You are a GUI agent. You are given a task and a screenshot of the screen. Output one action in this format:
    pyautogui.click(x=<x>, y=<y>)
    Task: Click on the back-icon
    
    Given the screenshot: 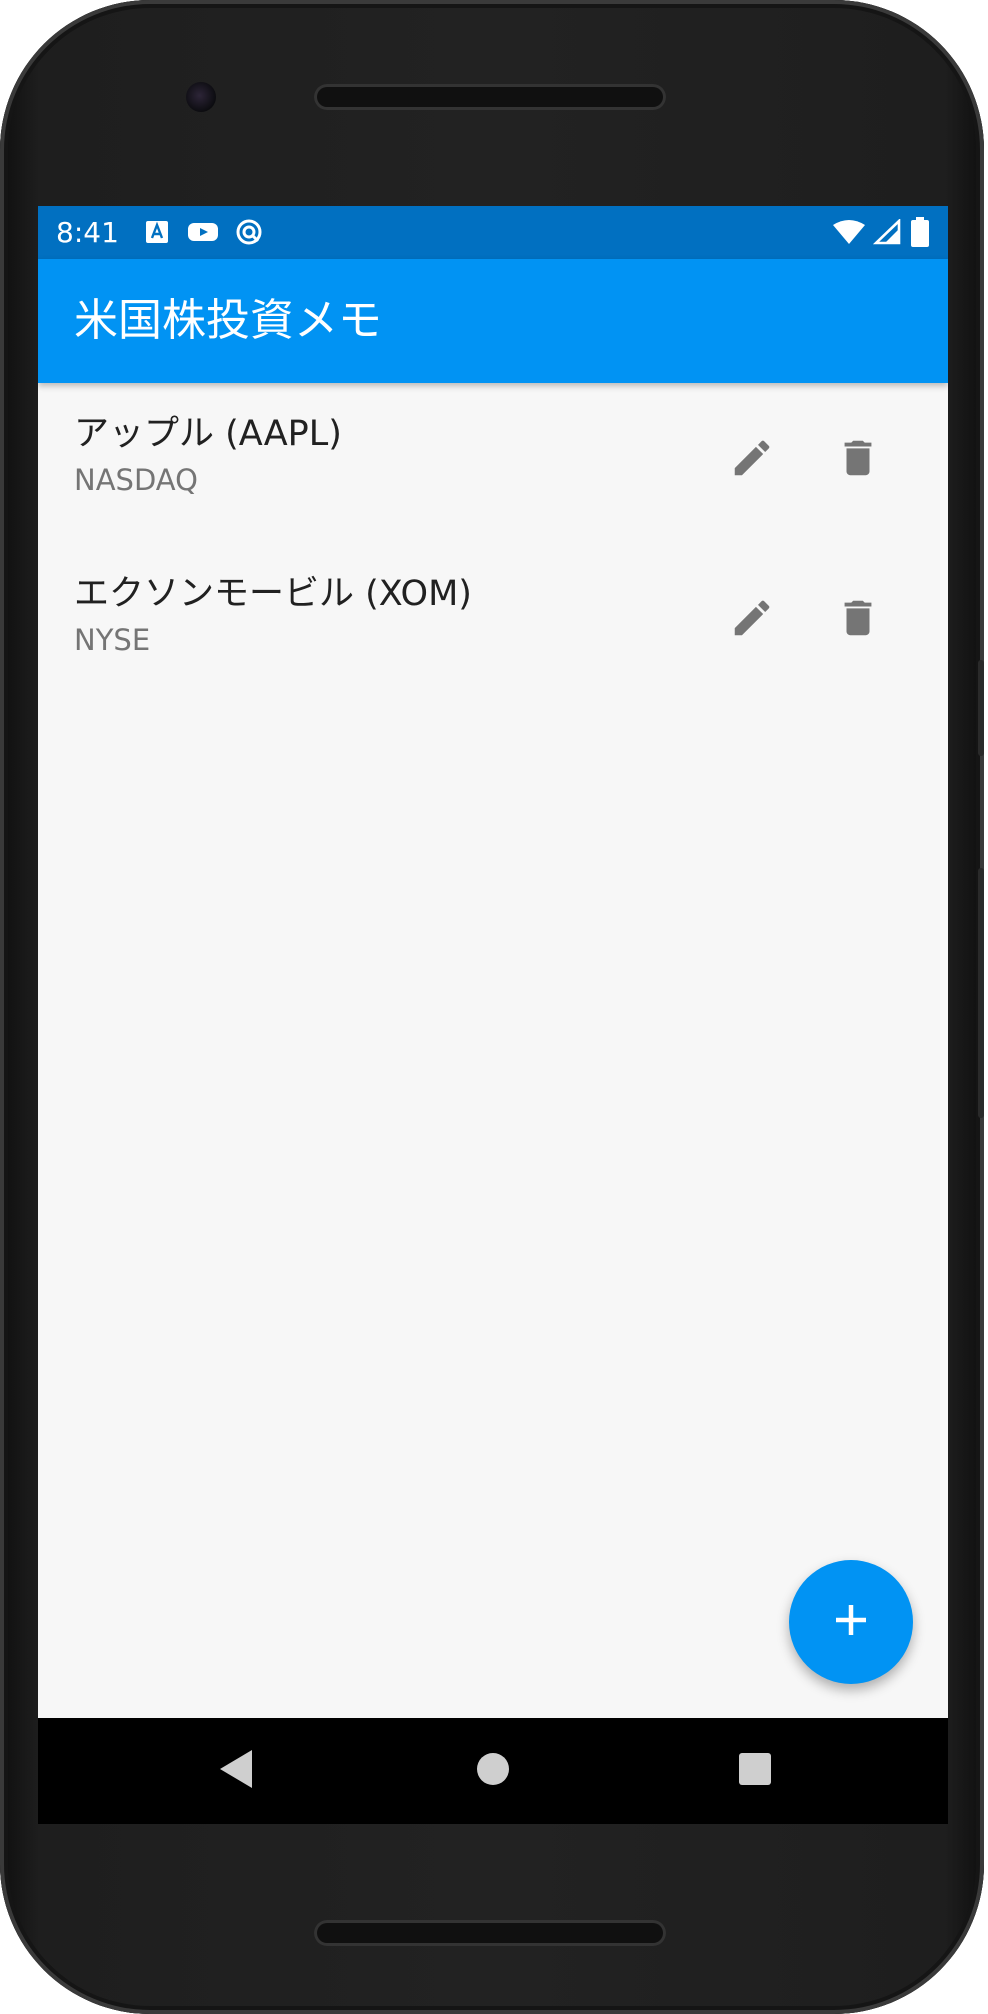 What is the action you would take?
    pyautogui.click(x=236, y=1771)
    